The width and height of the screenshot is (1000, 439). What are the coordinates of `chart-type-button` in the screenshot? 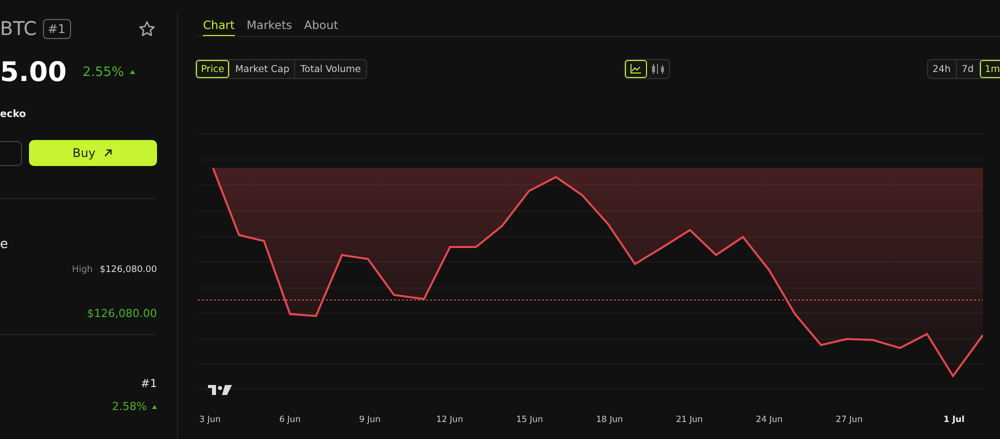 It's located at (635, 69).